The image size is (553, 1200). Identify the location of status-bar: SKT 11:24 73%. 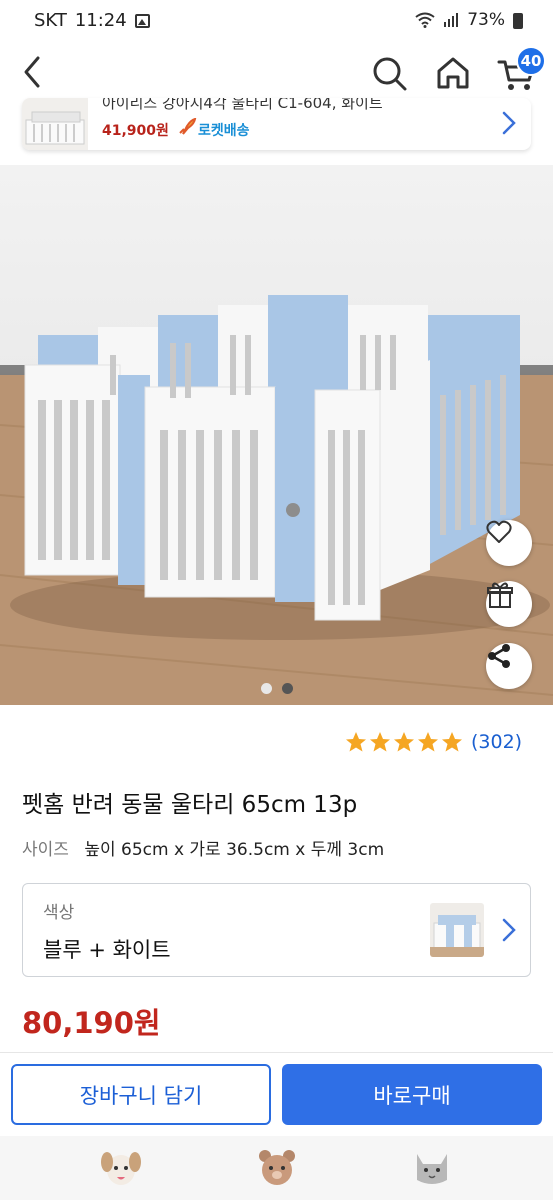
(276, 22).